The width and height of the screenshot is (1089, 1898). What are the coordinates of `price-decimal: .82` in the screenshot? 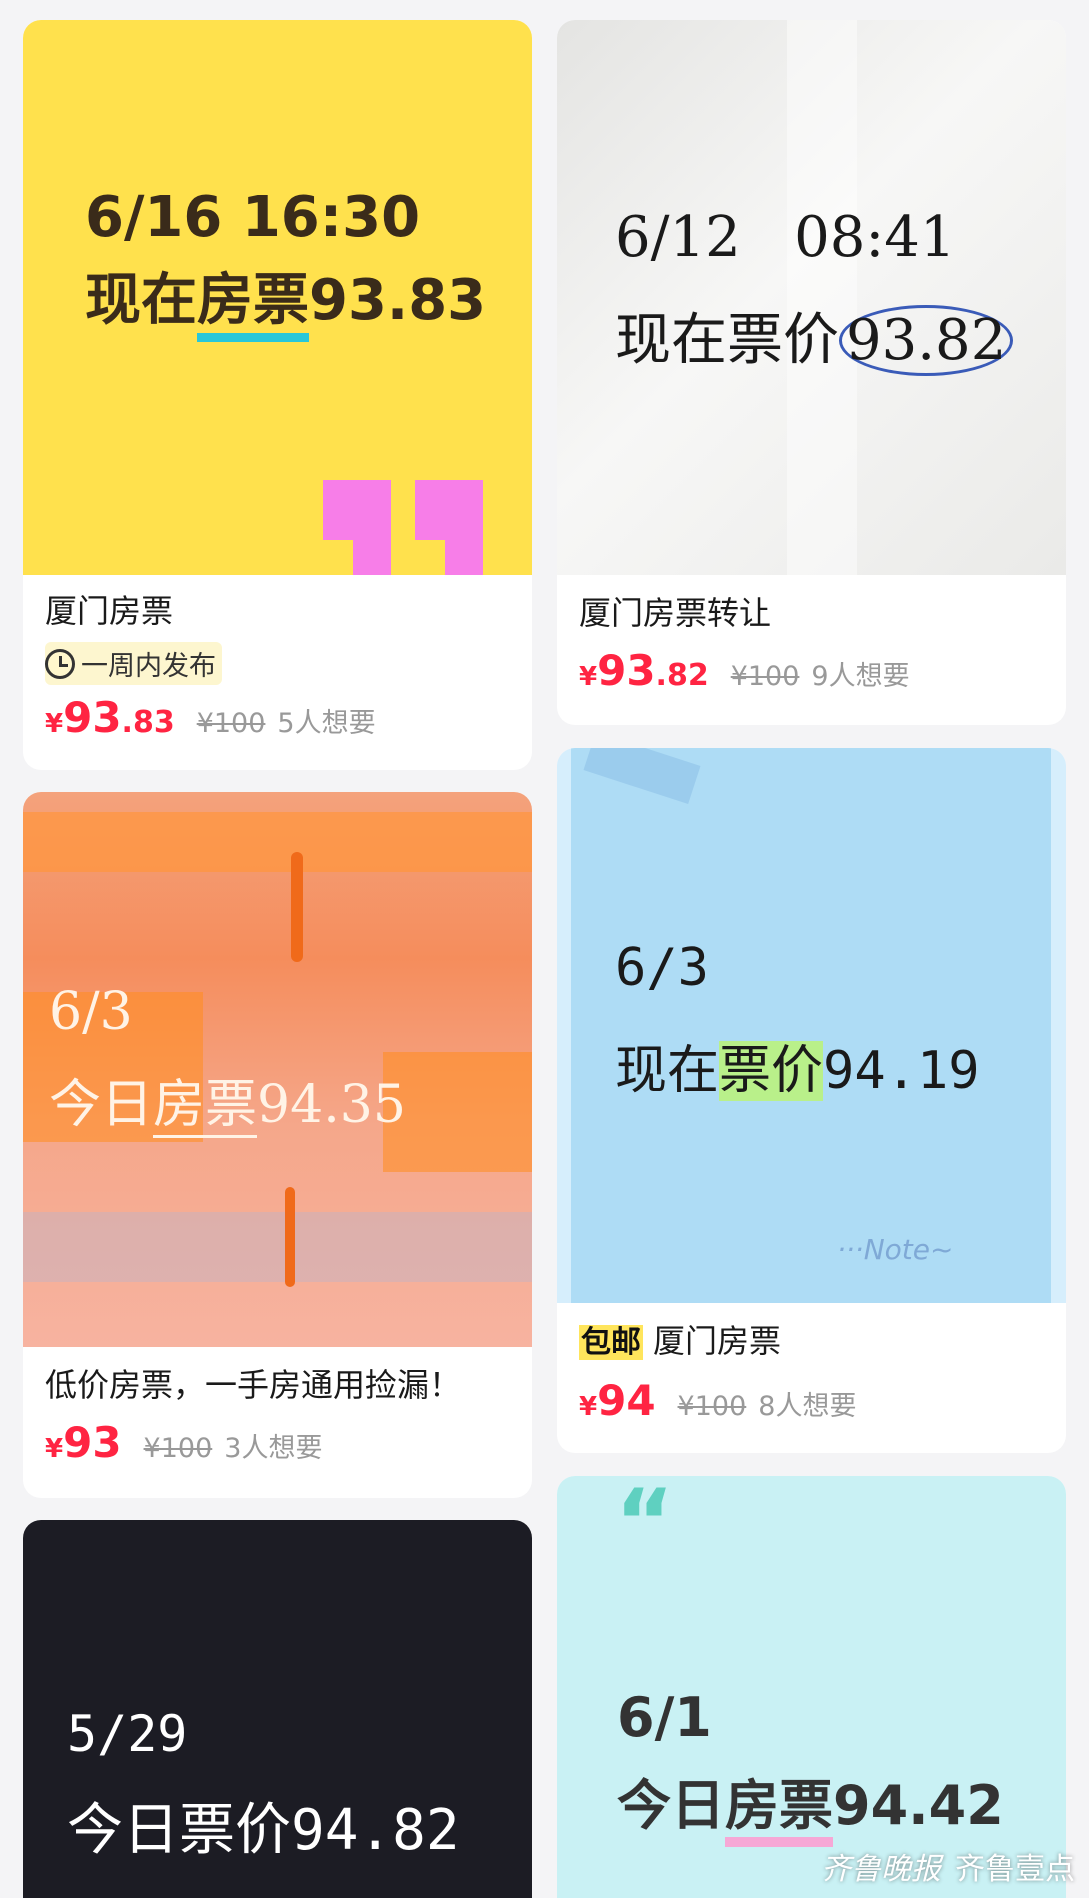 It's located at (682, 675).